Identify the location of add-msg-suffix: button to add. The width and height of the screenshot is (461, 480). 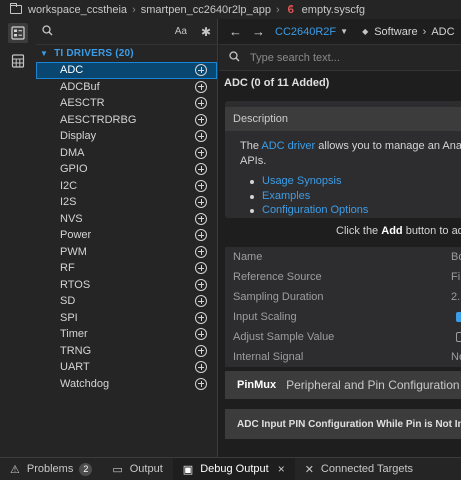
(433, 231).